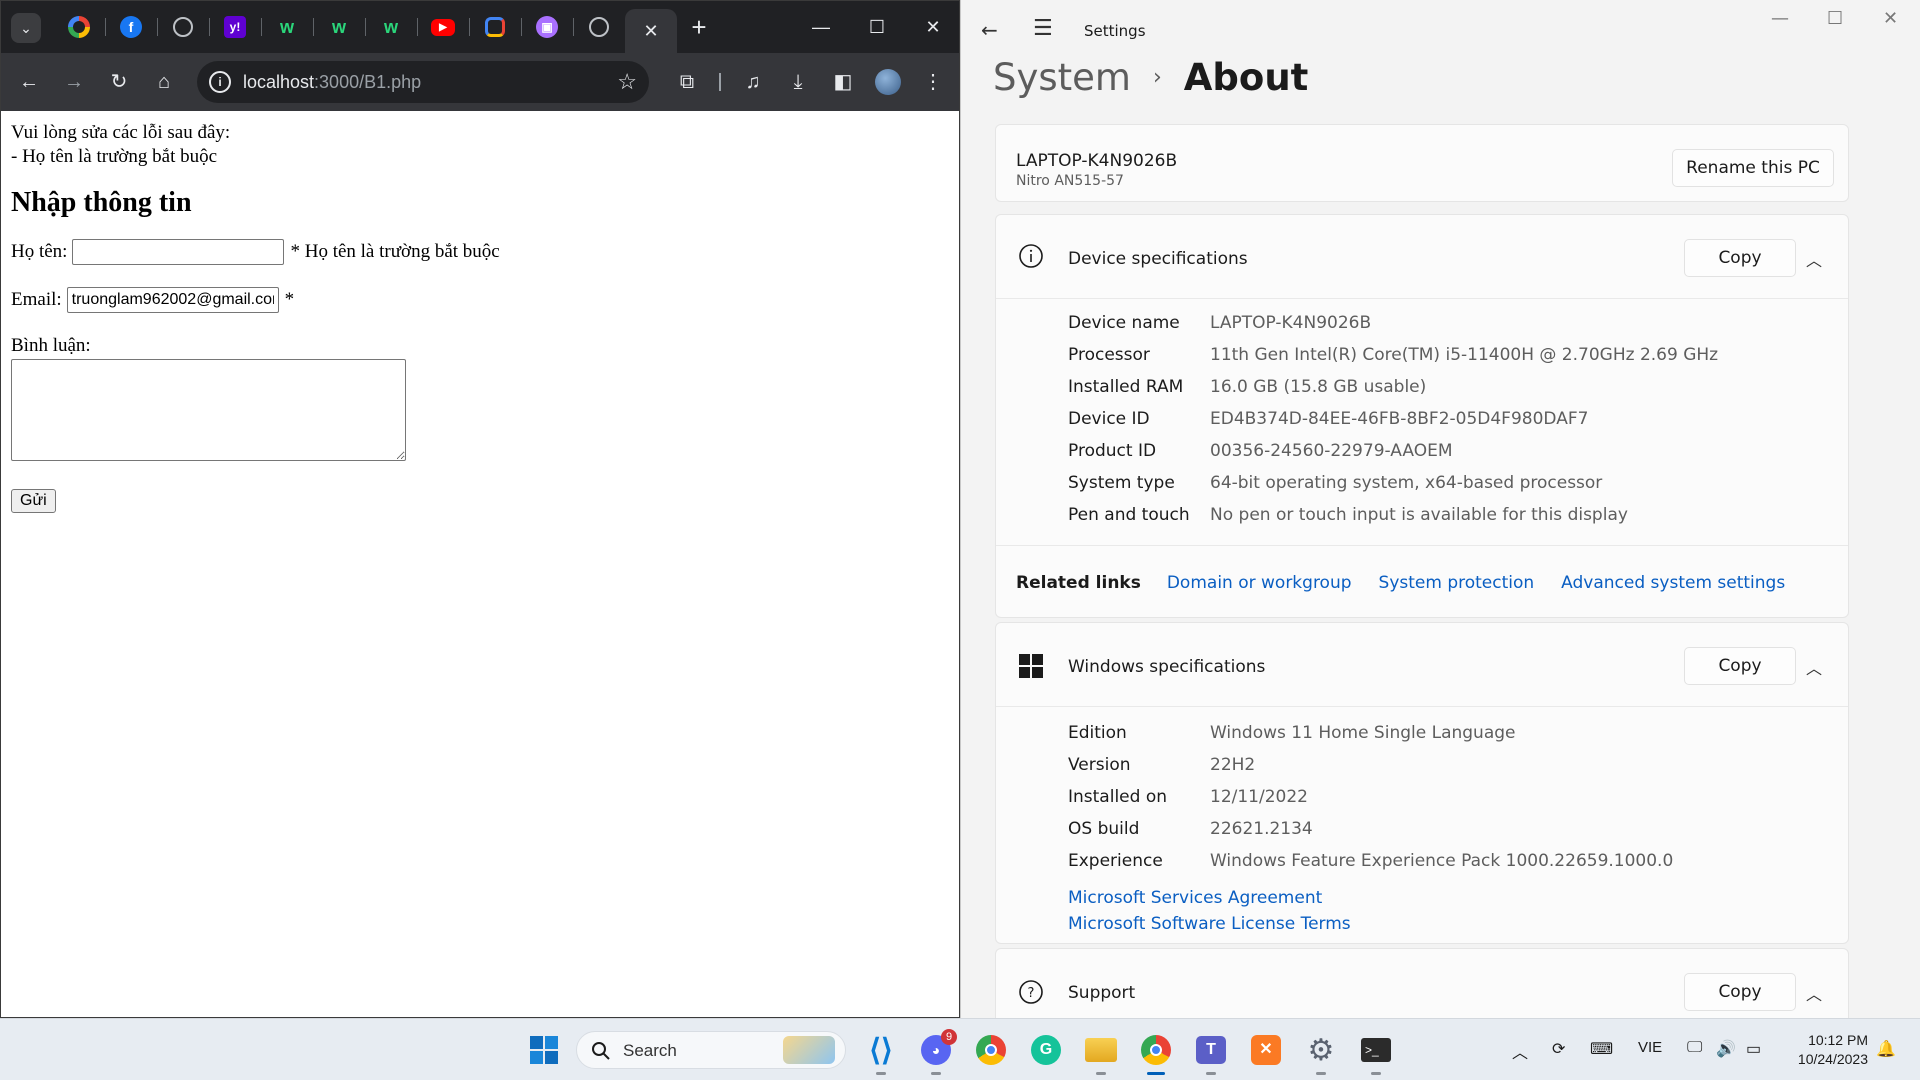  I want to click on vscode-icon: ⟨⟩, so click(881, 1053).